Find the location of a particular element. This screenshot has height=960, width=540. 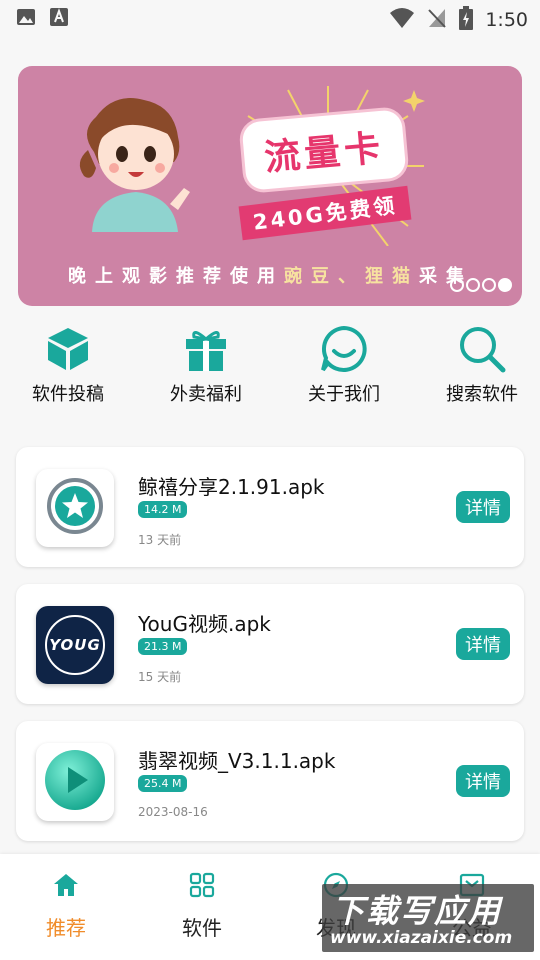

status-time: 1:50 is located at coordinates (506, 20).